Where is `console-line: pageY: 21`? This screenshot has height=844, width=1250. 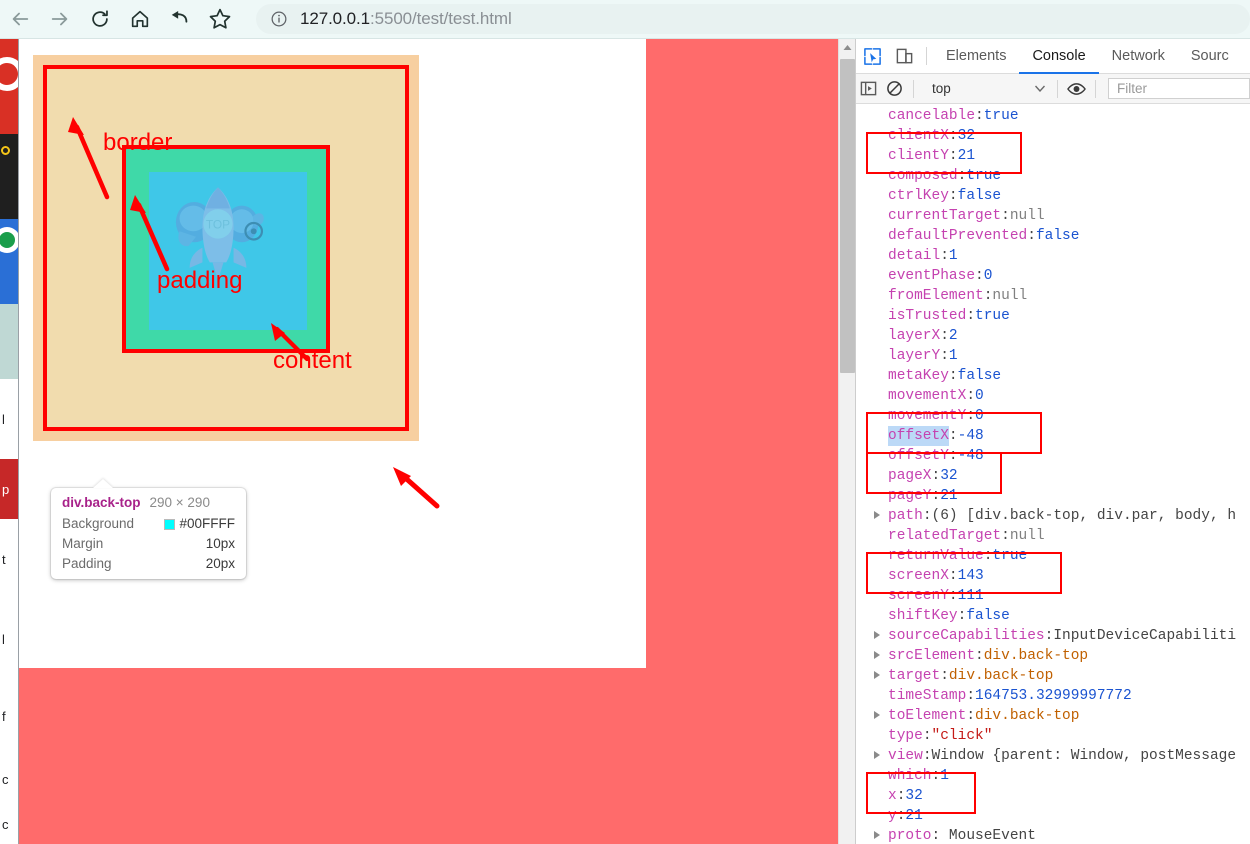 console-line: pageY: 21 is located at coordinates (1053, 496).